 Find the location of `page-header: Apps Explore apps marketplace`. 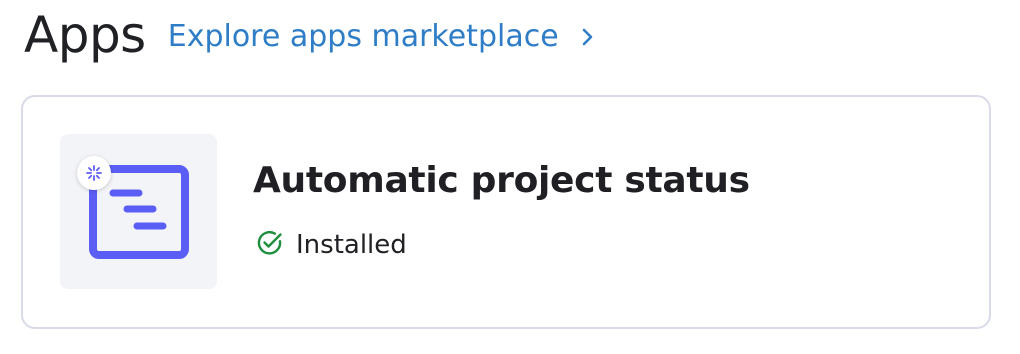

page-header: Apps Explore apps marketplace is located at coordinates (309, 35).